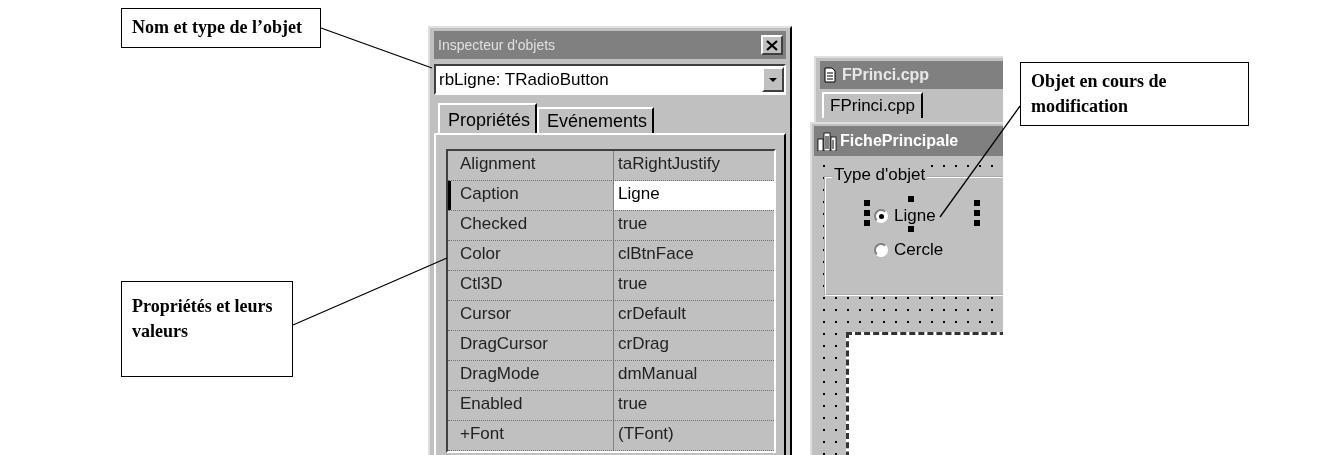  What do you see at coordinates (669, 164) in the screenshot?
I see `property-value: taRightJustify` at bounding box center [669, 164].